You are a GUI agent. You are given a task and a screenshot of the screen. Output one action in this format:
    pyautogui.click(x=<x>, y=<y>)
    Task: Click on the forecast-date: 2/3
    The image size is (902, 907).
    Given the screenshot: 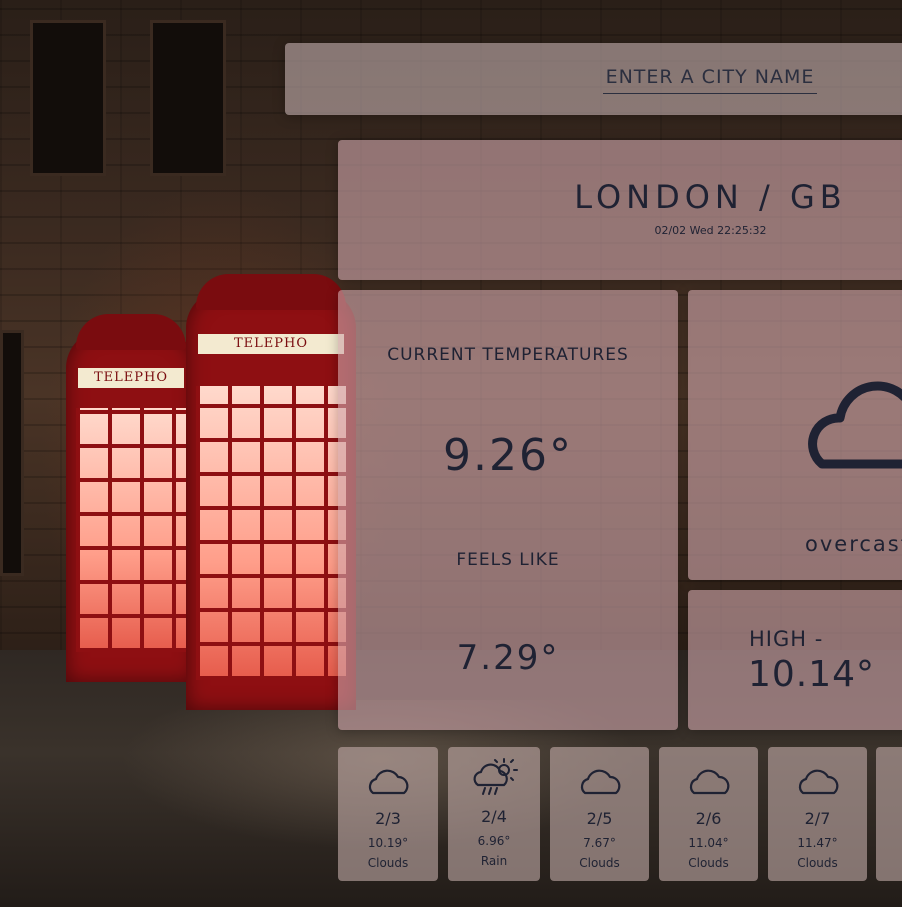 What is the action you would take?
    pyautogui.click(x=388, y=818)
    